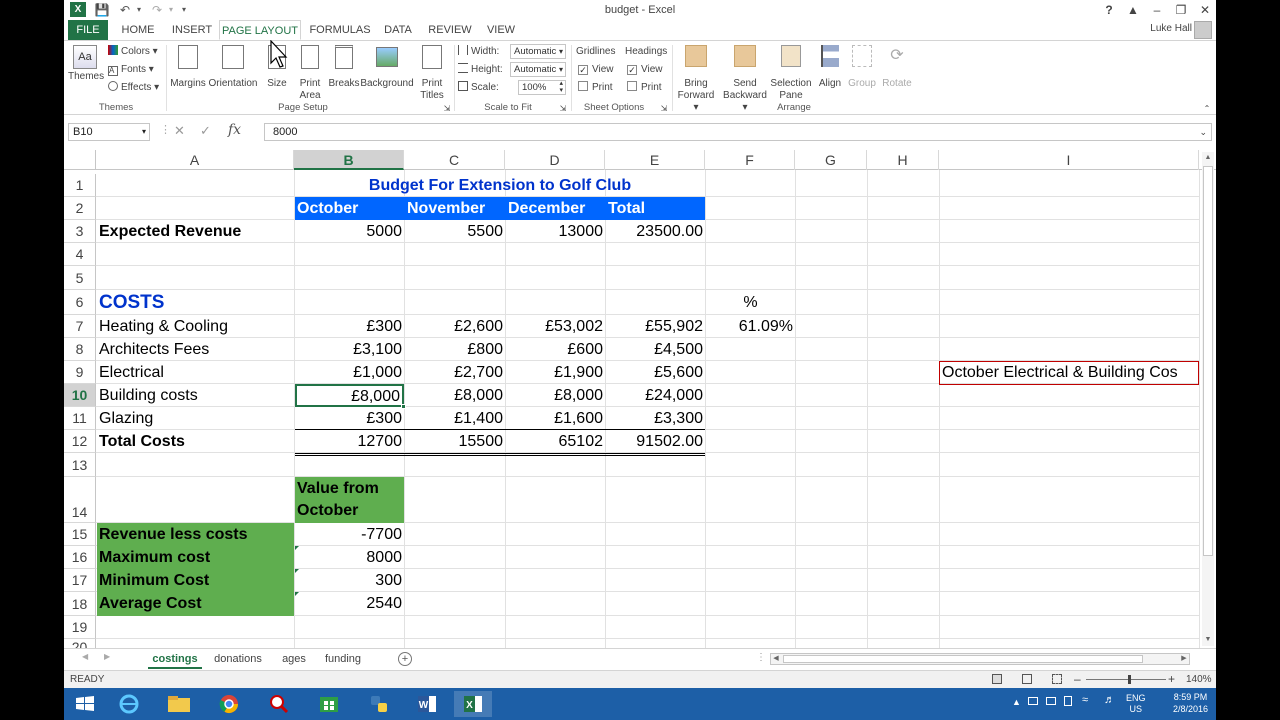 The height and width of the screenshot is (720, 1280). What do you see at coordinates (1109, 10) in the screenshot?
I see `help-icon: ?` at bounding box center [1109, 10].